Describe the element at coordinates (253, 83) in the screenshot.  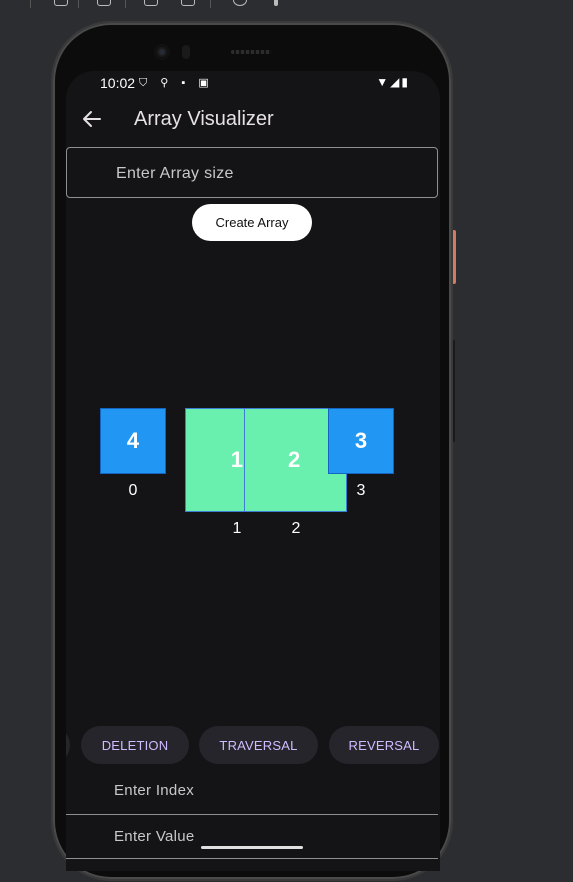
I see `status-bar: 10:02 ⛉ ⚲ ▪ ▣ ▼◢▮` at that location.